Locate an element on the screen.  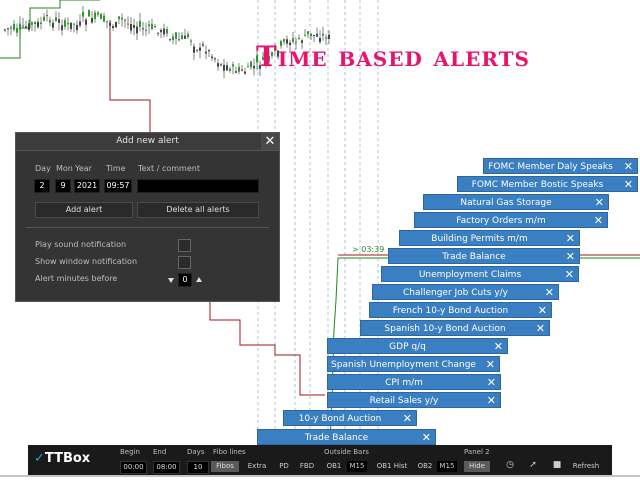
text-header: Text / comment is located at coordinates (169, 168).